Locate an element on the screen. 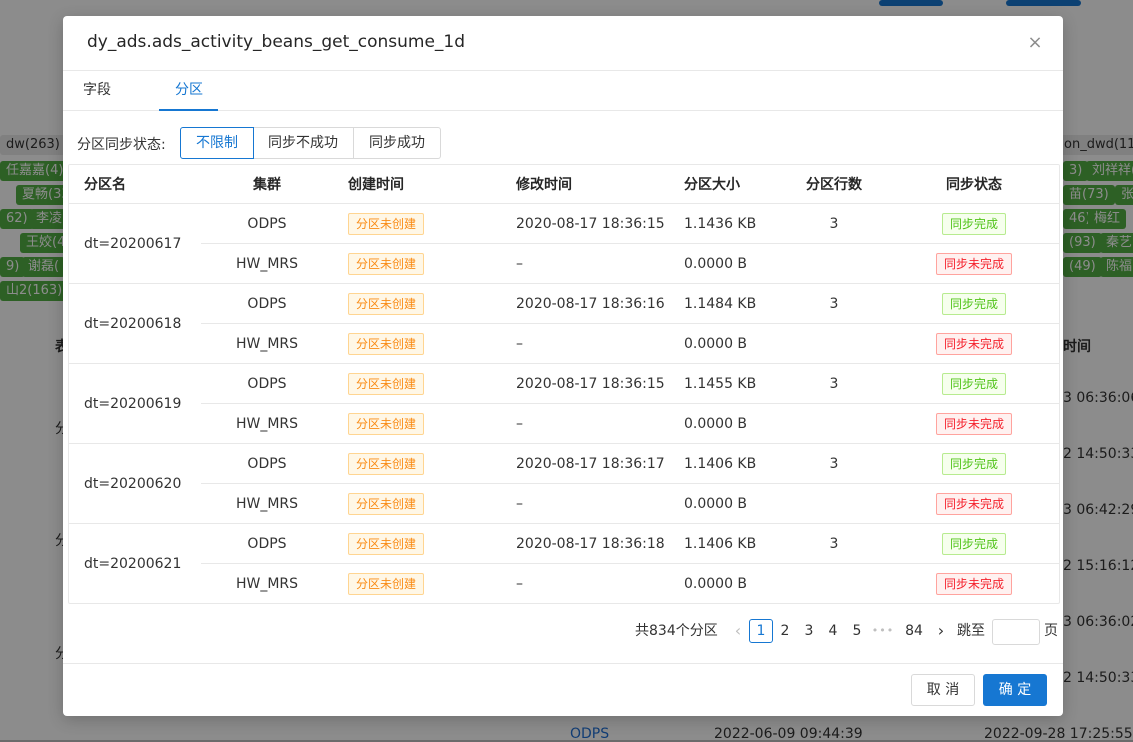 The height and width of the screenshot is (742, 1133). cell-size: 1.1436 KB is located at coordinates (724, 223).